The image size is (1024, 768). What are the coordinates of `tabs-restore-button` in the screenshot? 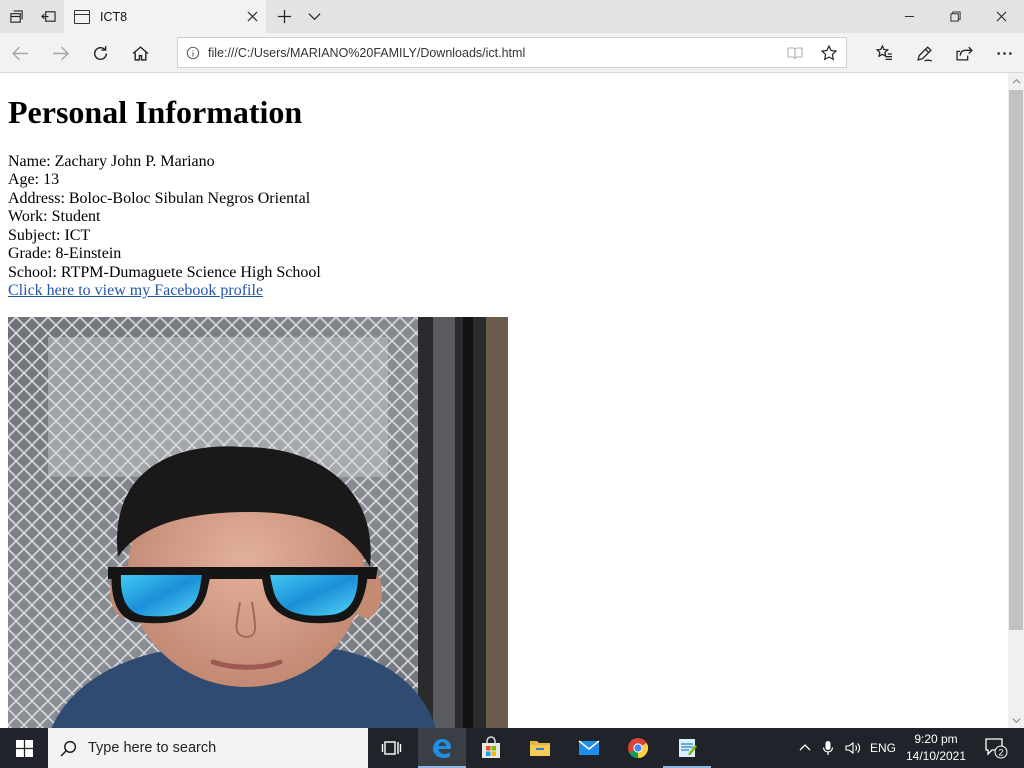 It's located at (48, 16).